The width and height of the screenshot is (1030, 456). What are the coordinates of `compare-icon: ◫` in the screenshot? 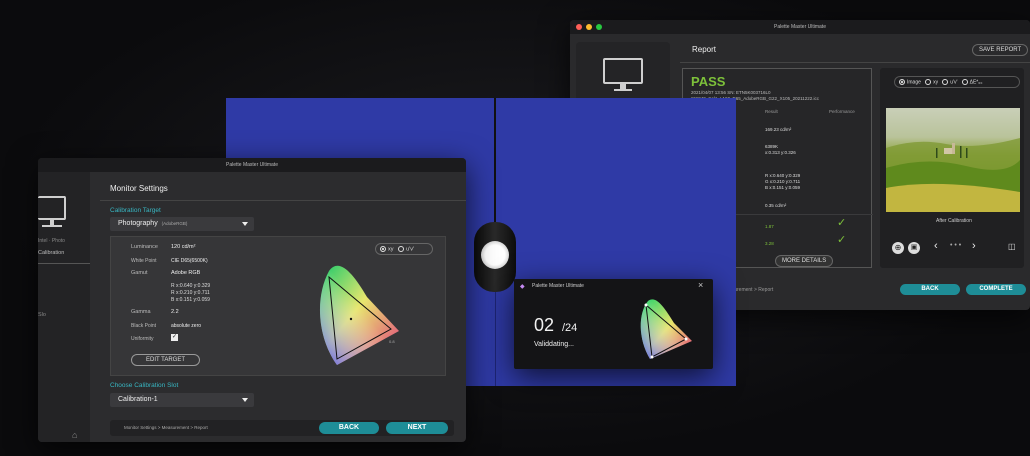 It's located at (1012, 246).